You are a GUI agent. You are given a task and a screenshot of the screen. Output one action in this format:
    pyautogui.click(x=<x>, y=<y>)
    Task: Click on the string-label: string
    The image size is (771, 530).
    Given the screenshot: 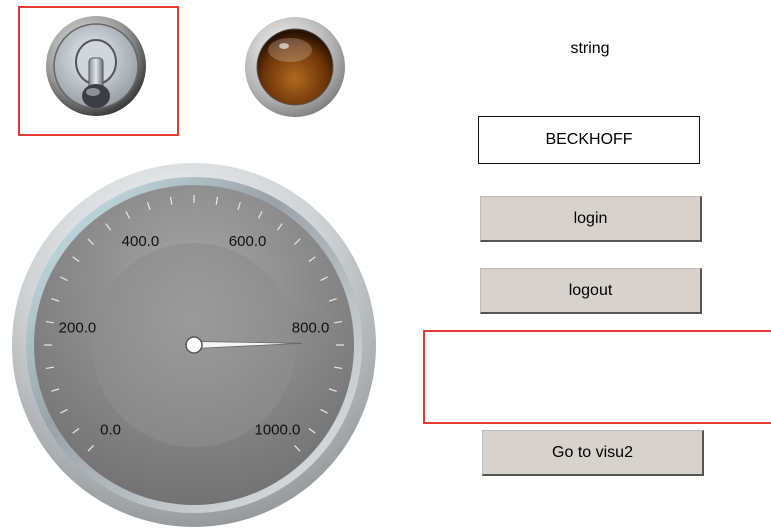 What is the action you would take?
    pyautogui.click(x=590, y=48)
    